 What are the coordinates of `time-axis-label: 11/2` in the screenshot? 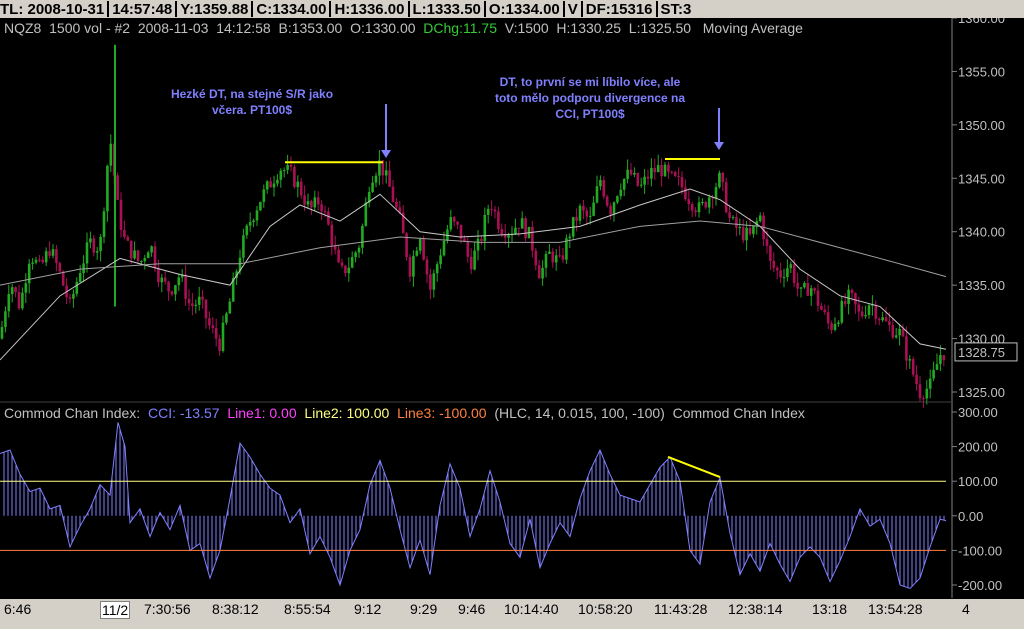 It's located at (115, 610).